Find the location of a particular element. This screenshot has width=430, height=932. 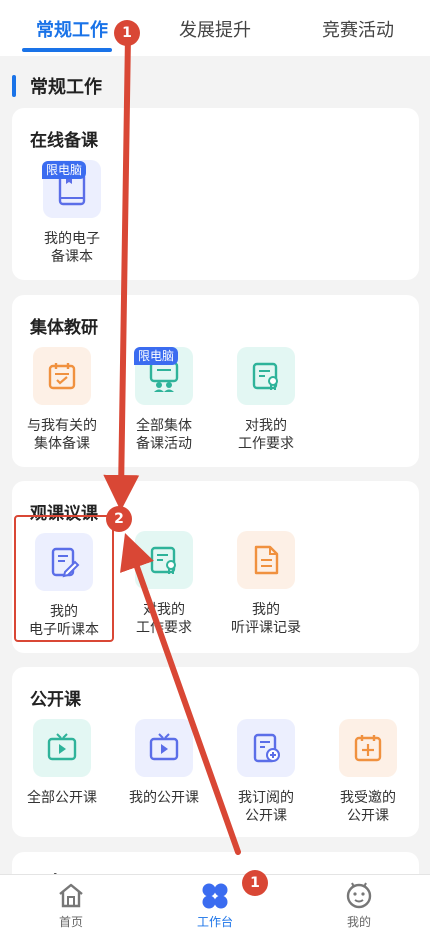

document-add-icon is located at coordinates (266, 748).